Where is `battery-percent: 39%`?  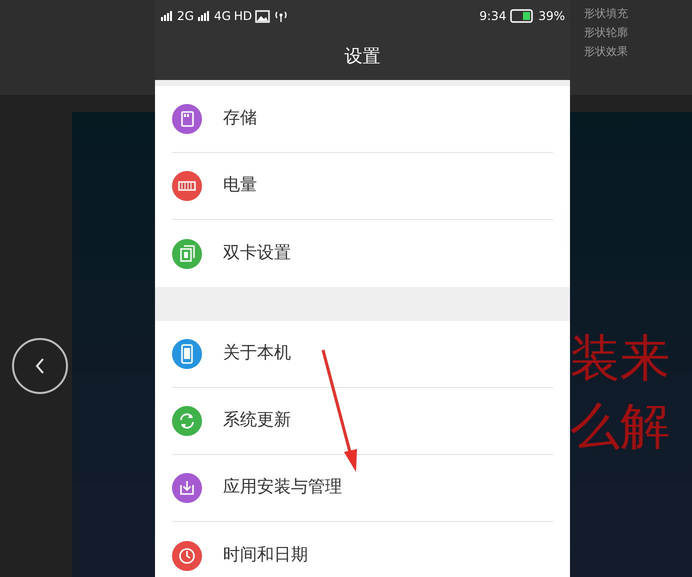
battery-percent: 39% is located at coordinates (551, 16).